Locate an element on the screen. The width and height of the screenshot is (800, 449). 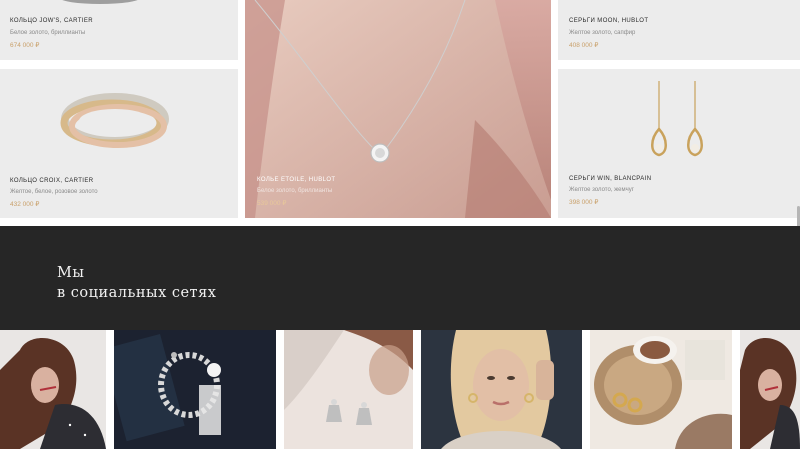
trinity-ring-image is located at coordinates (114, 120).